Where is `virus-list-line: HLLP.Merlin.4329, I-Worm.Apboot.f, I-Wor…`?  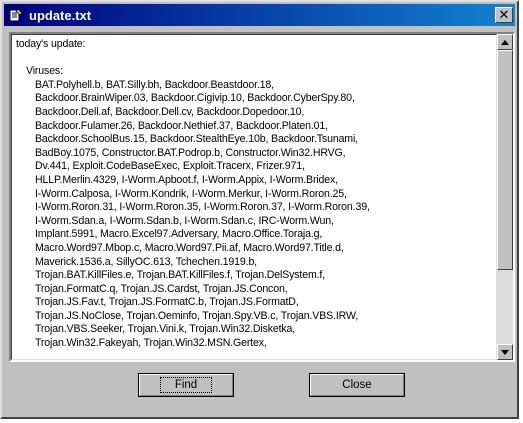
virus-list-line: HLLP.Merlin.4329, I-Worm.Apboot.f, I-Wor… is located at coordinates (186, 179).